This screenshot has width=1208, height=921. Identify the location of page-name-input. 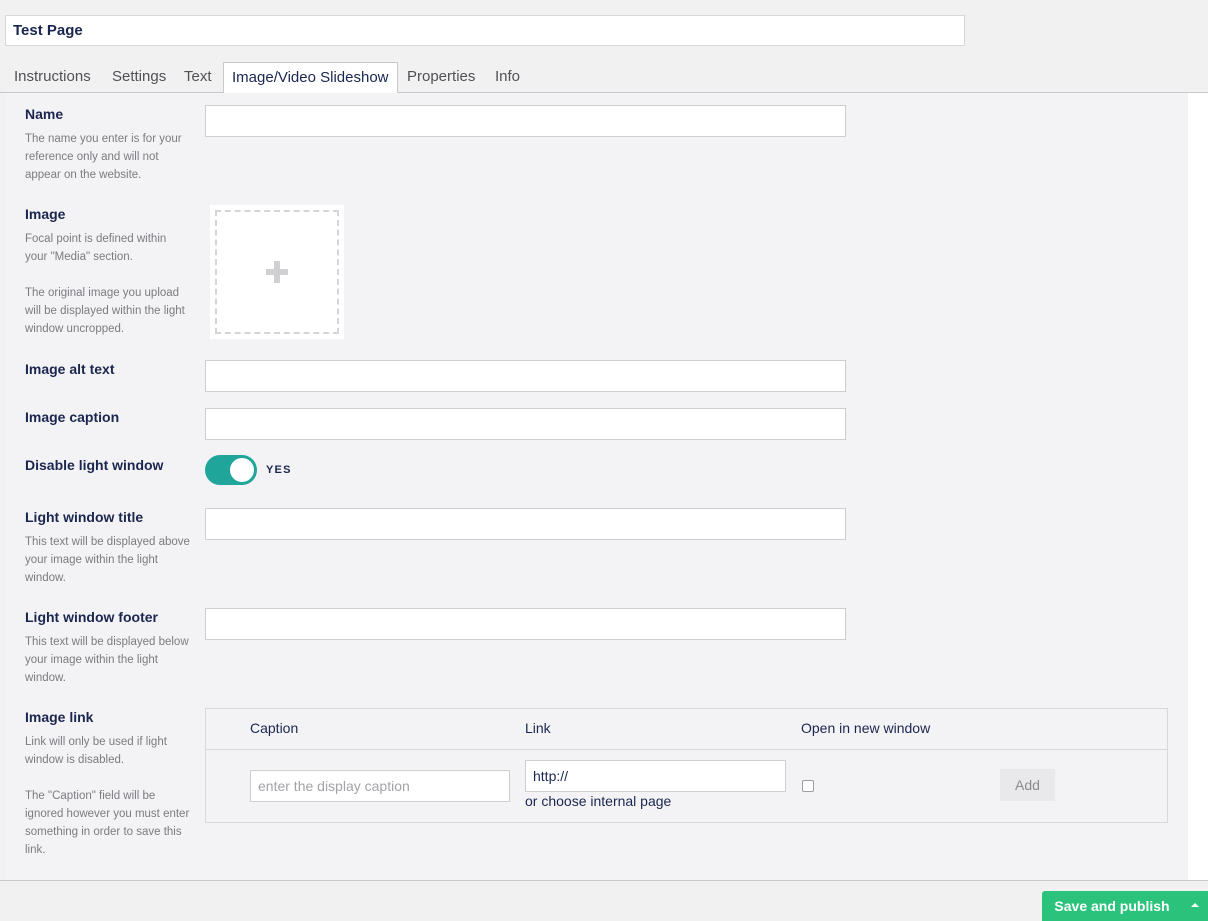
(485, 30).